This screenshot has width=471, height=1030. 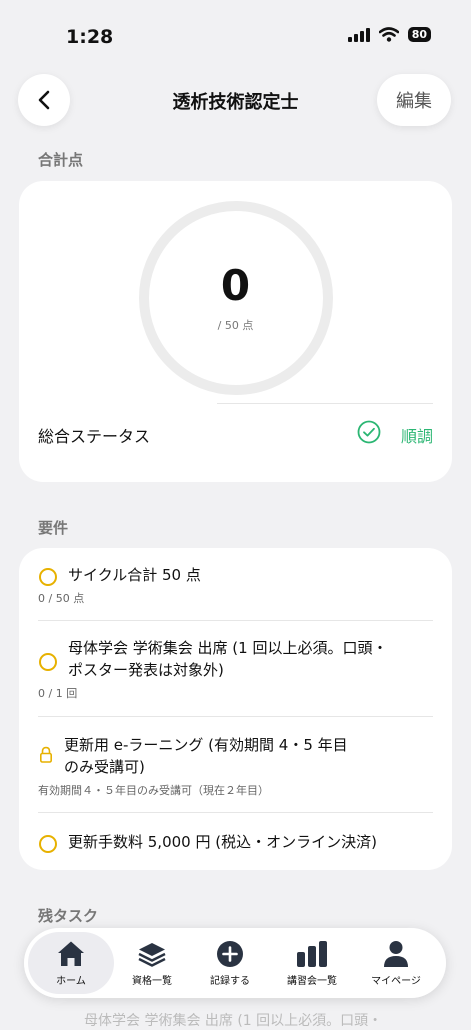 I want to click on status-icons: 80, so click(x=389, y=34).